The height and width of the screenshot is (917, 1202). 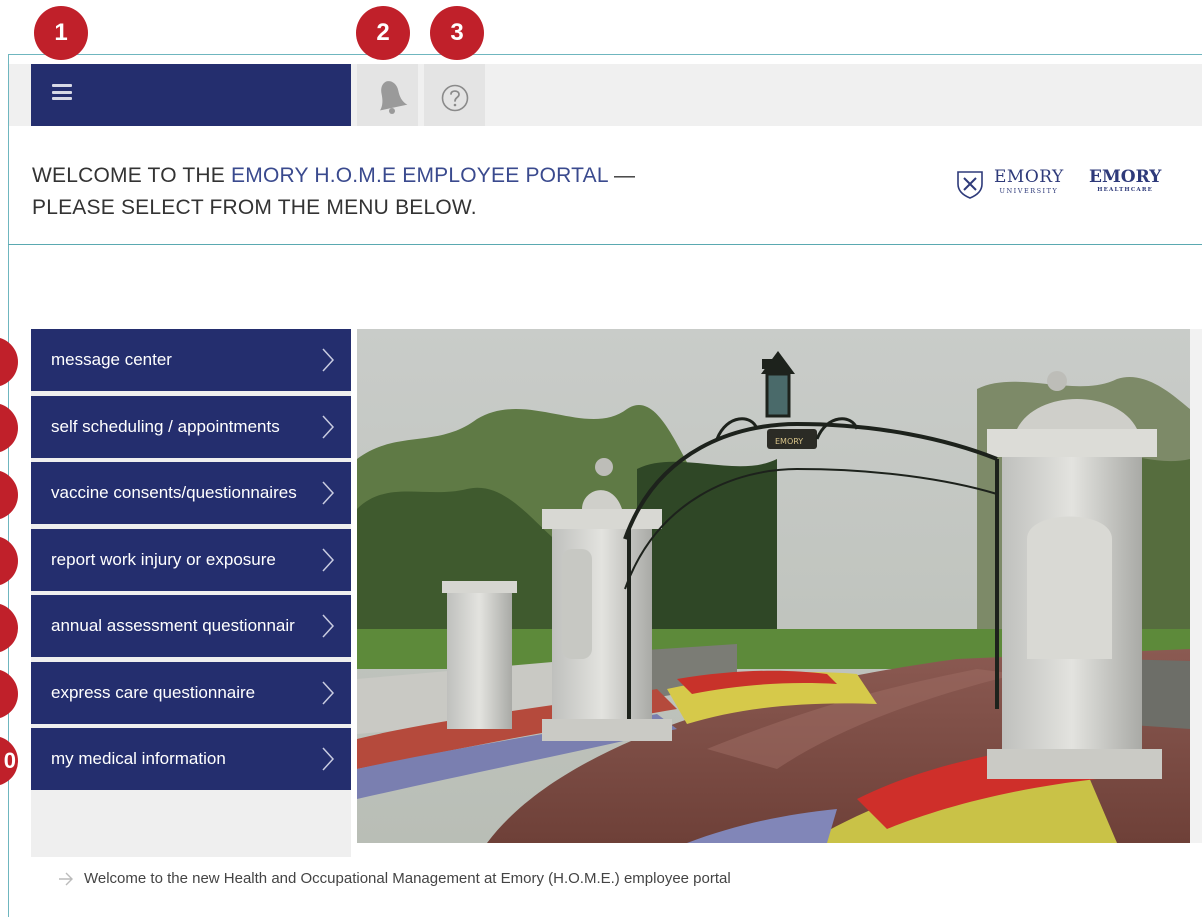 What do you see at coordinates (173, 625) in the screenshot?
I see `nav-item-label: annual assessment questionnair` at bounding box center [173, 625].